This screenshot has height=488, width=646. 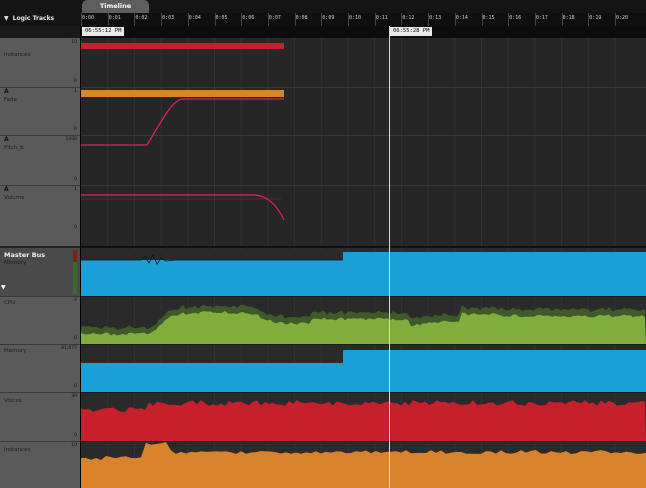 What do you see at coordinates (363, 420) in the screenshot?
I see `voices-area` at bounding box center [363, 420].